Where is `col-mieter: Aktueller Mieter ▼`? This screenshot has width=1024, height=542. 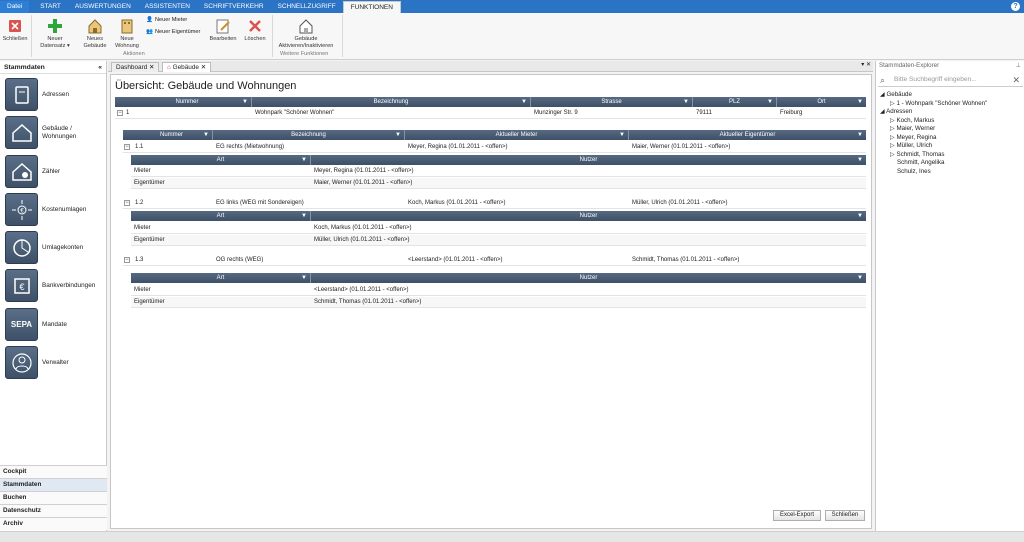
col-mieter: Aktueller Mieter ▼ is located at coordinates (517, 135).